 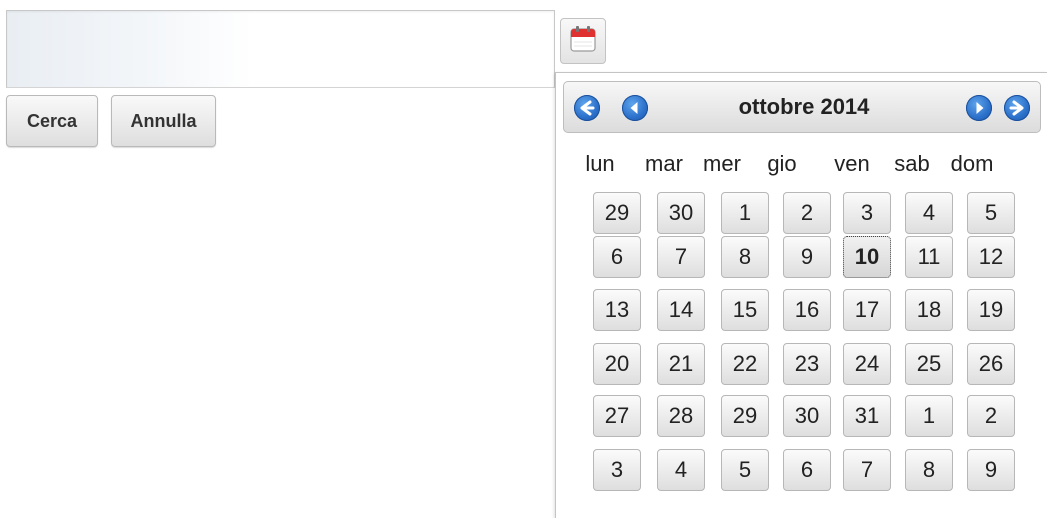 What do you see at coordinates (929, 257) in the screenshot?
I see `calendar-day: 11` at bounding box center [929, 257].